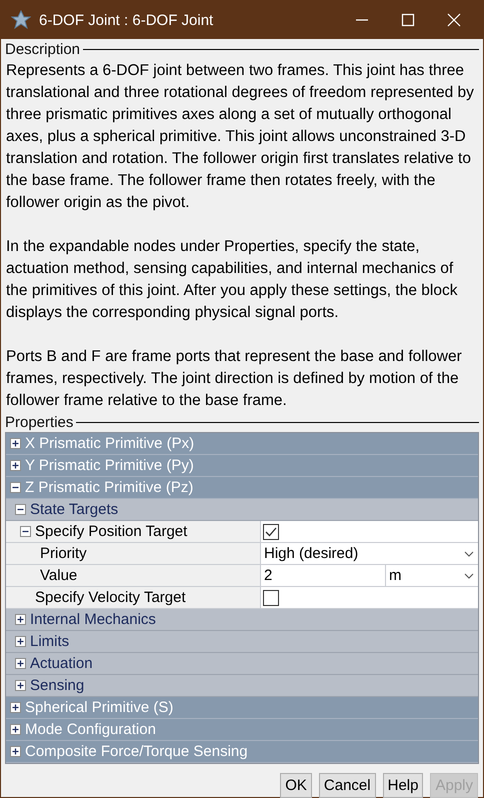  Describe the element at coordinates (408, 20) in the screenshot. I see `maximize-icon` at that location.